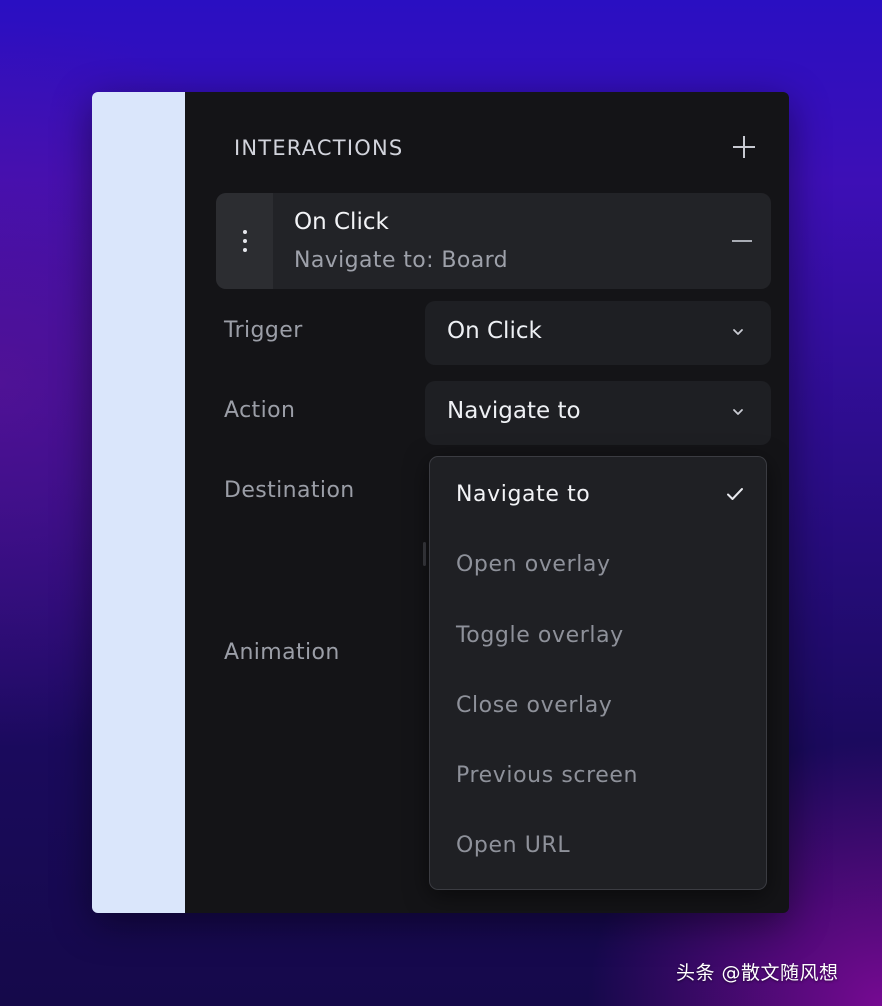  I want to click on action-select: Navigate to, so click(598, 413).